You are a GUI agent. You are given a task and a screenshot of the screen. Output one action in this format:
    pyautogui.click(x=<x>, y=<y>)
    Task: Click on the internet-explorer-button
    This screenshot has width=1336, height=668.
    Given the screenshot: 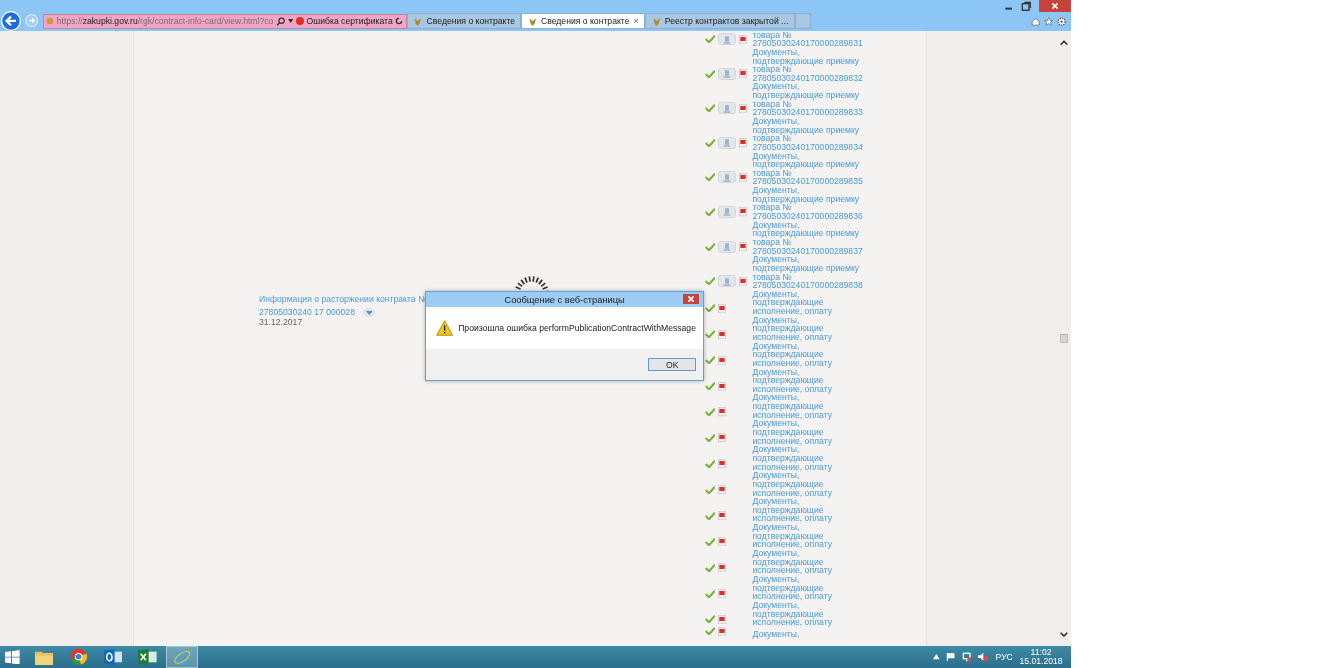 What is the action you would take?
    pyautogui.click(x=182, y=657)
    